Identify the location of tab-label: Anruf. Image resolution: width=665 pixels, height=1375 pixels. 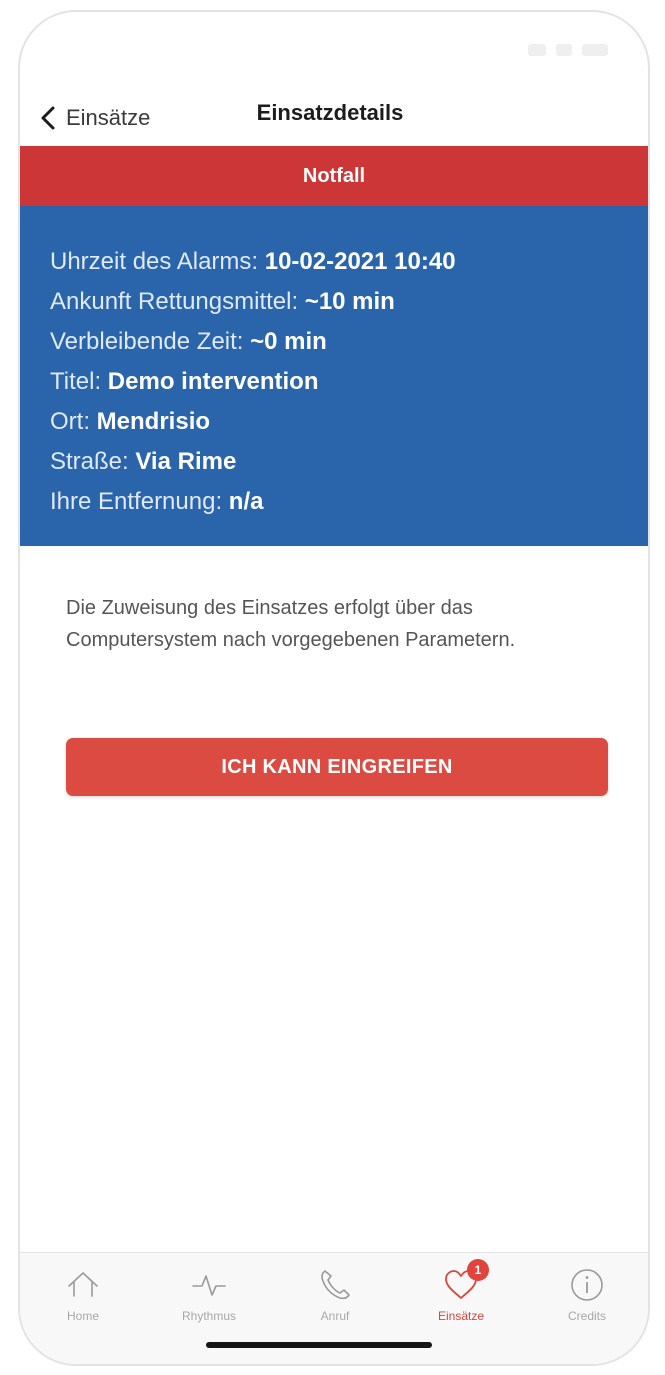
(335, 1316).